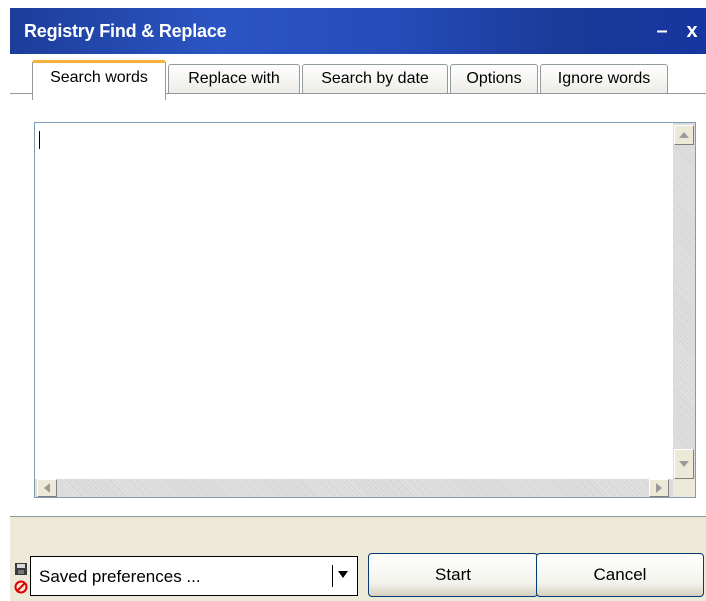  Describe the element at coordinates (620, 575) in the screenshot. I see `cancel-button: Cancel` at that location.